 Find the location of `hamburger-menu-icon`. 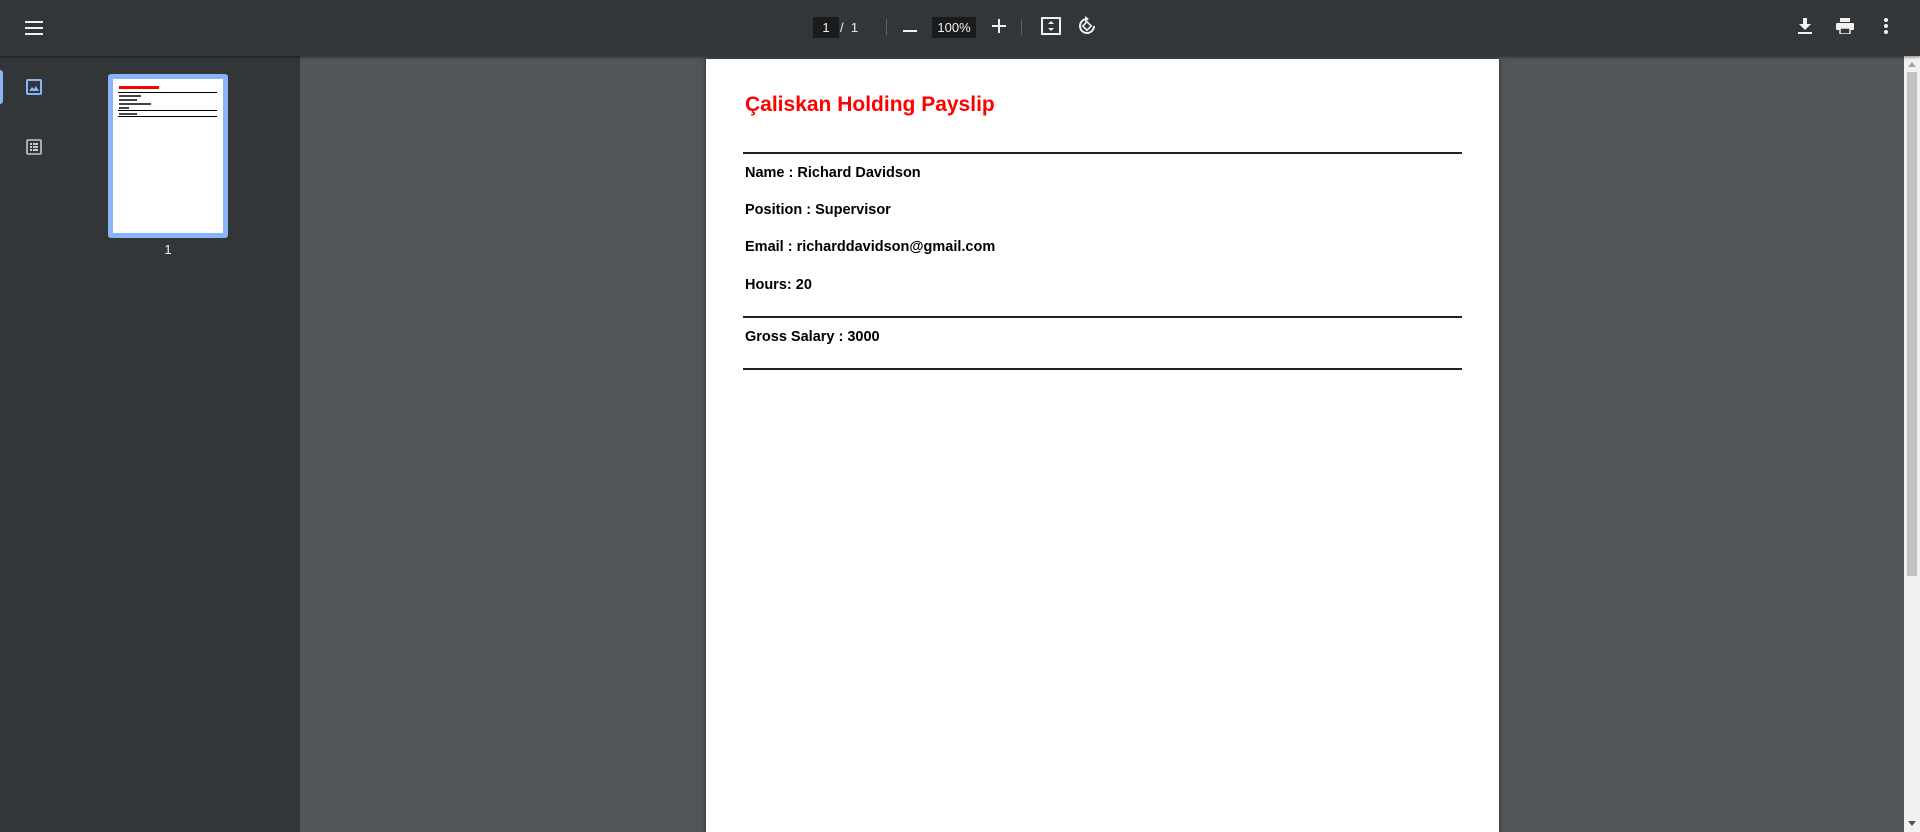

hamburger-menu-icon is located at coordinates (34, 28).